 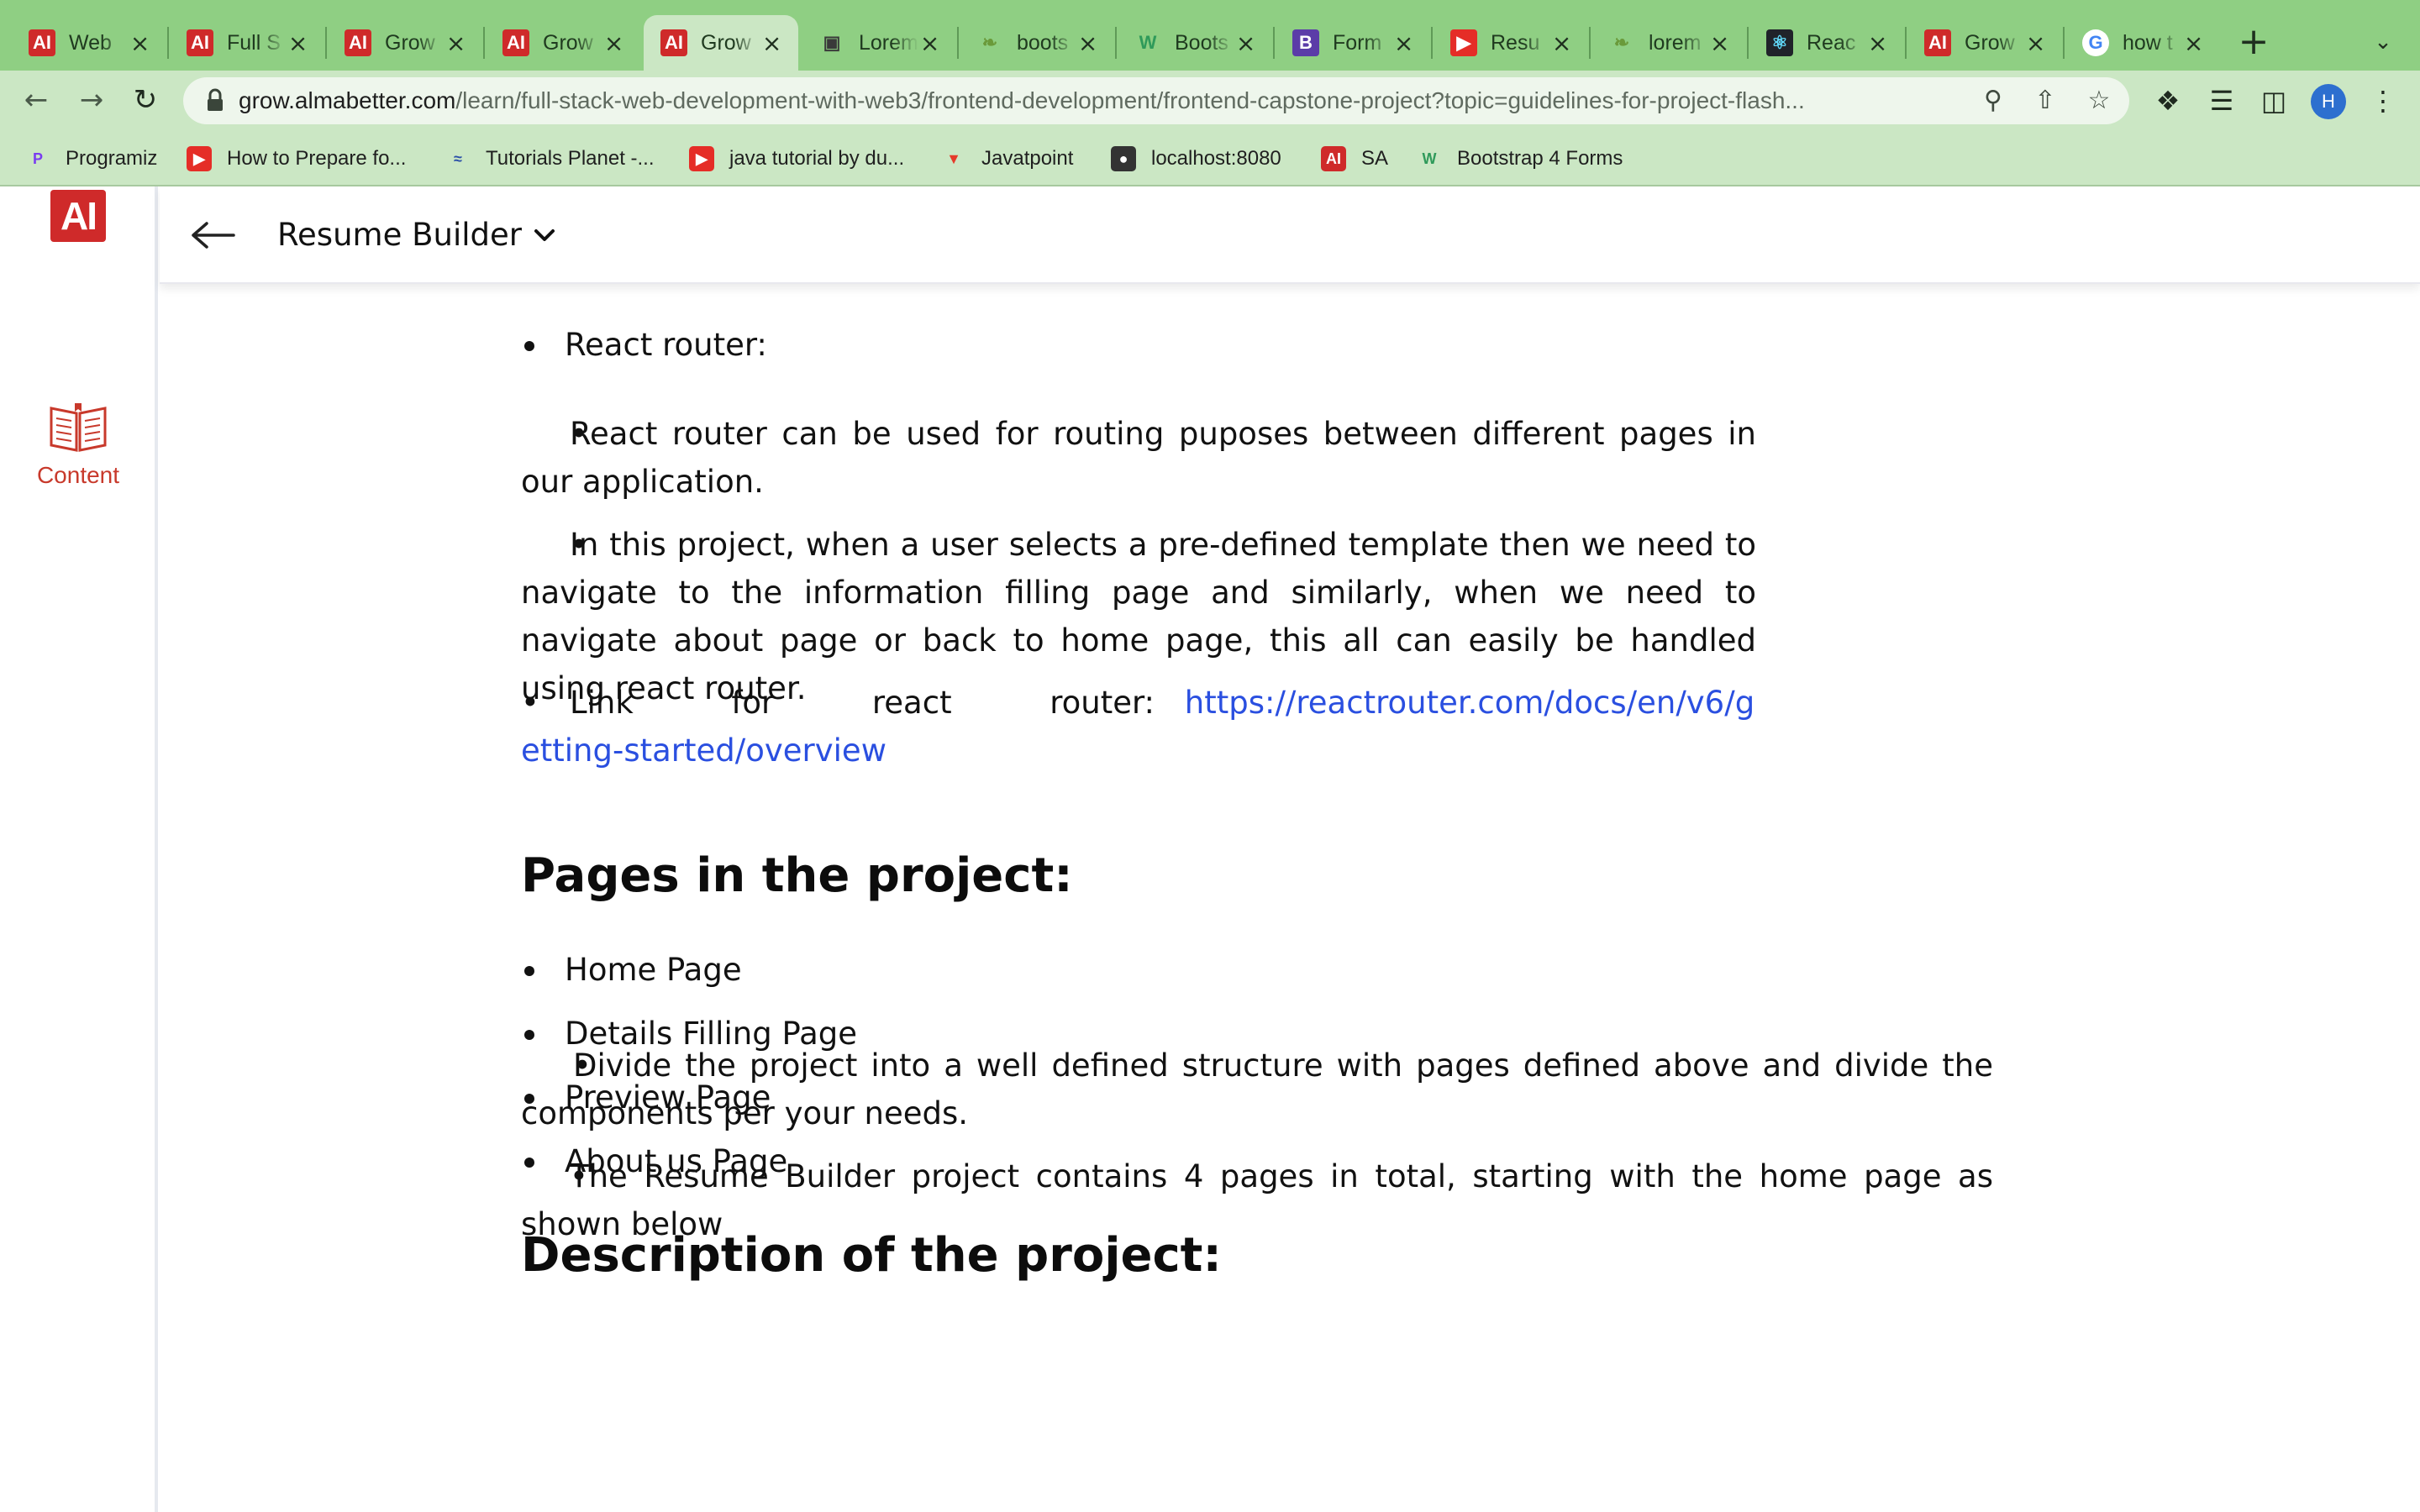 I want to click on bookmark-item: ● localhost:8080, so click(x=1196, y=159).